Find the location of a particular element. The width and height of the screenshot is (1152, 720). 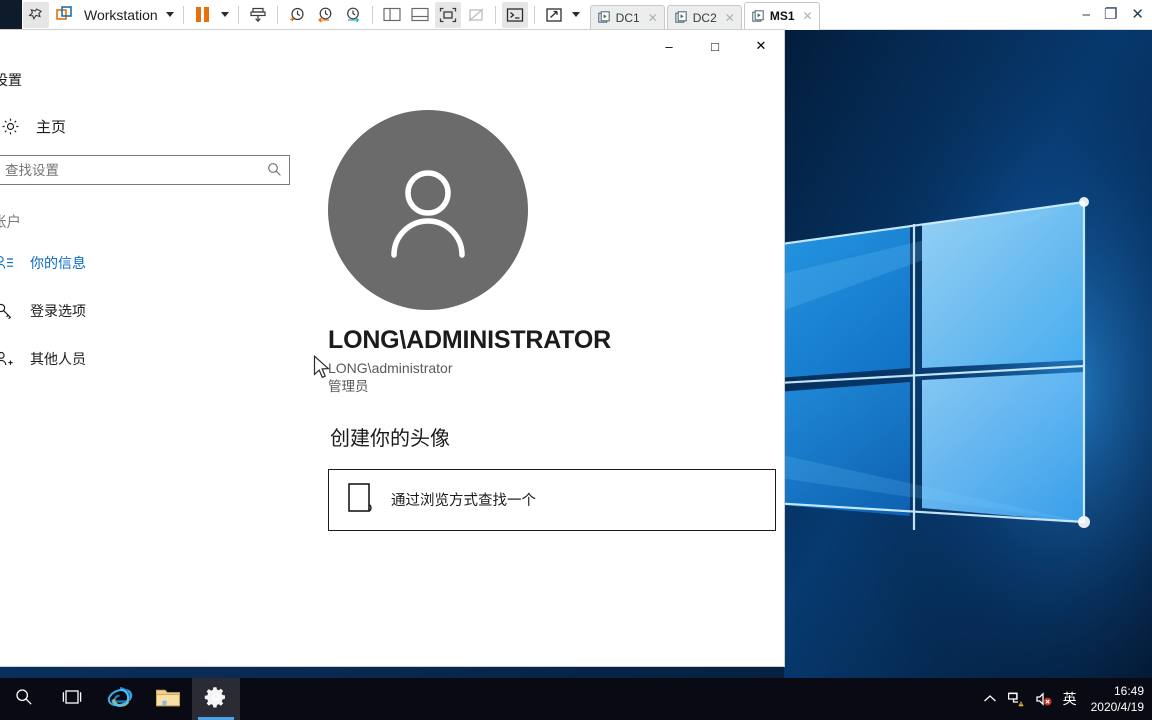

fullscreen-dropdown-chevron-icon is located at coordinates (575, 14).